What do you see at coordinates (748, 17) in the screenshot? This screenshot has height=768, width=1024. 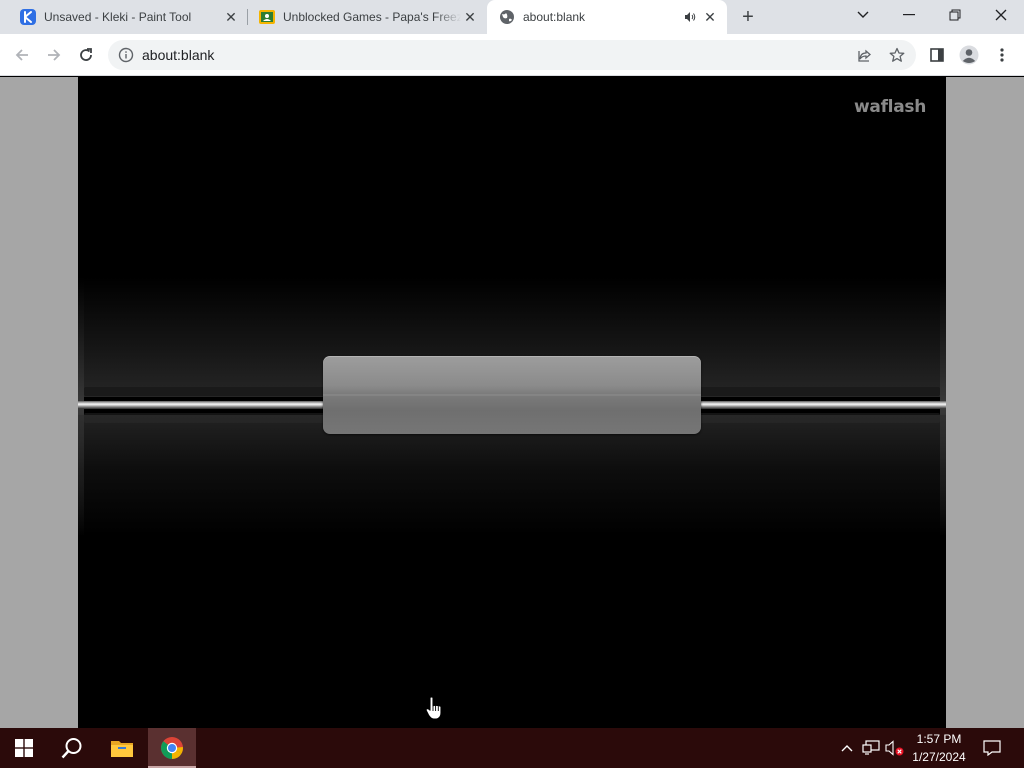 I see `new-tab-button: +` at bounding box center [748, 17].